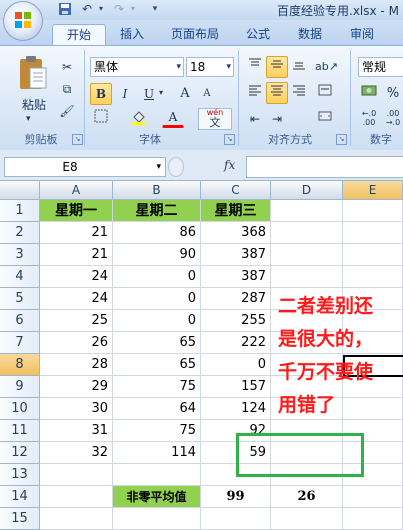  What do you see at coordinates (157, 431) in the screenshot?
I see `cell-b11: 75` at bounding box center [157, 431].